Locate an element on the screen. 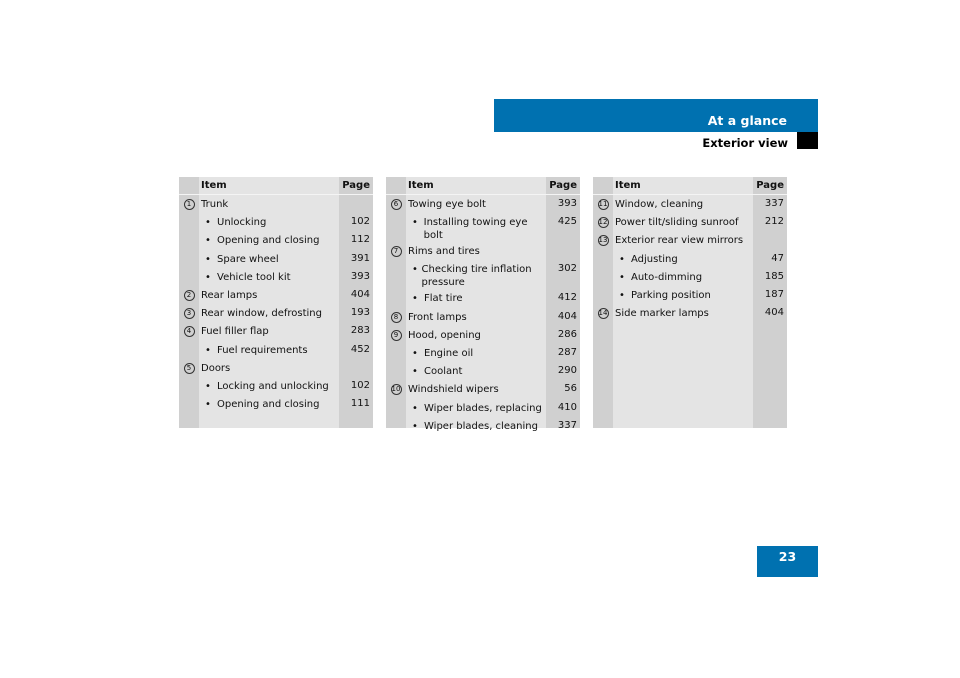 This screenshot has width=960, height=678. page-ref: 212 is located at coordinates (774, 222).